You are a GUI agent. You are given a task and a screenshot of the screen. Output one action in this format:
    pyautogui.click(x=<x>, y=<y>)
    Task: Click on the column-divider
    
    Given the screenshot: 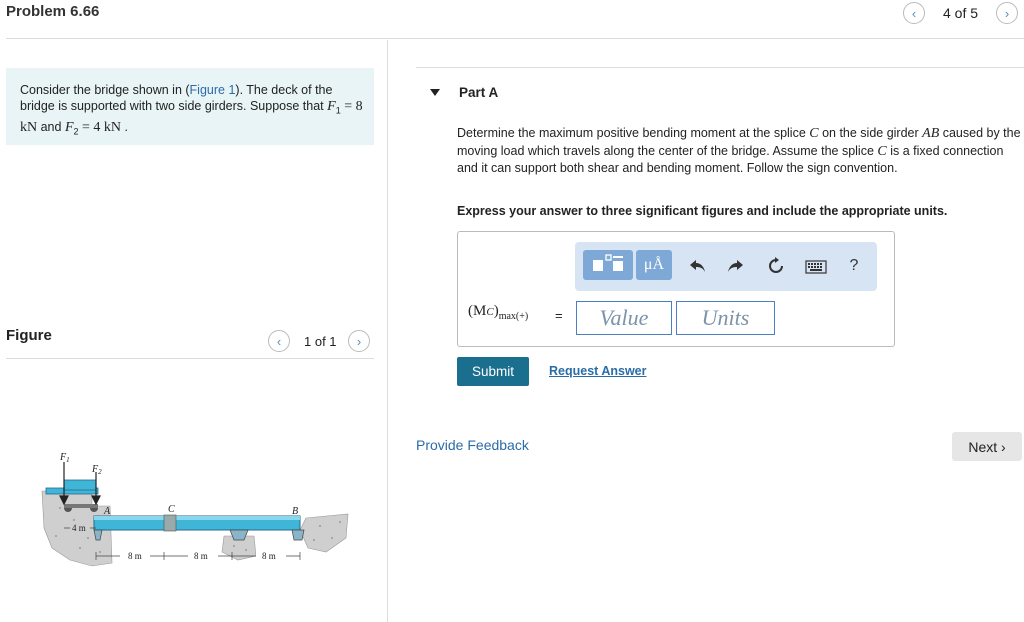 What is the action you would take?
    pyautogui.click(x=387, y=331)
    